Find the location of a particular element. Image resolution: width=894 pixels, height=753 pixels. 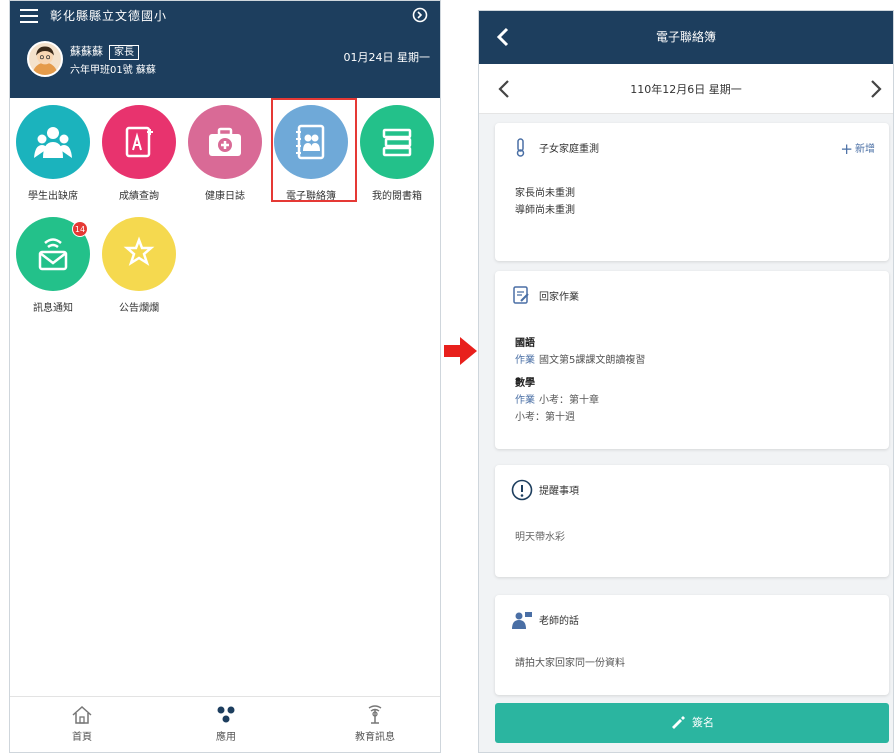

date-navigator: 110年12月6日 星期一 is located at coordinates (686, 89).